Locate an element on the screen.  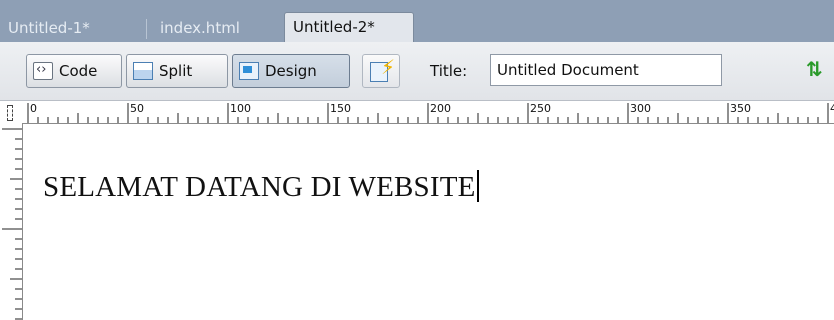
tab-index-html: index.html is located at coordinates (216, 28).